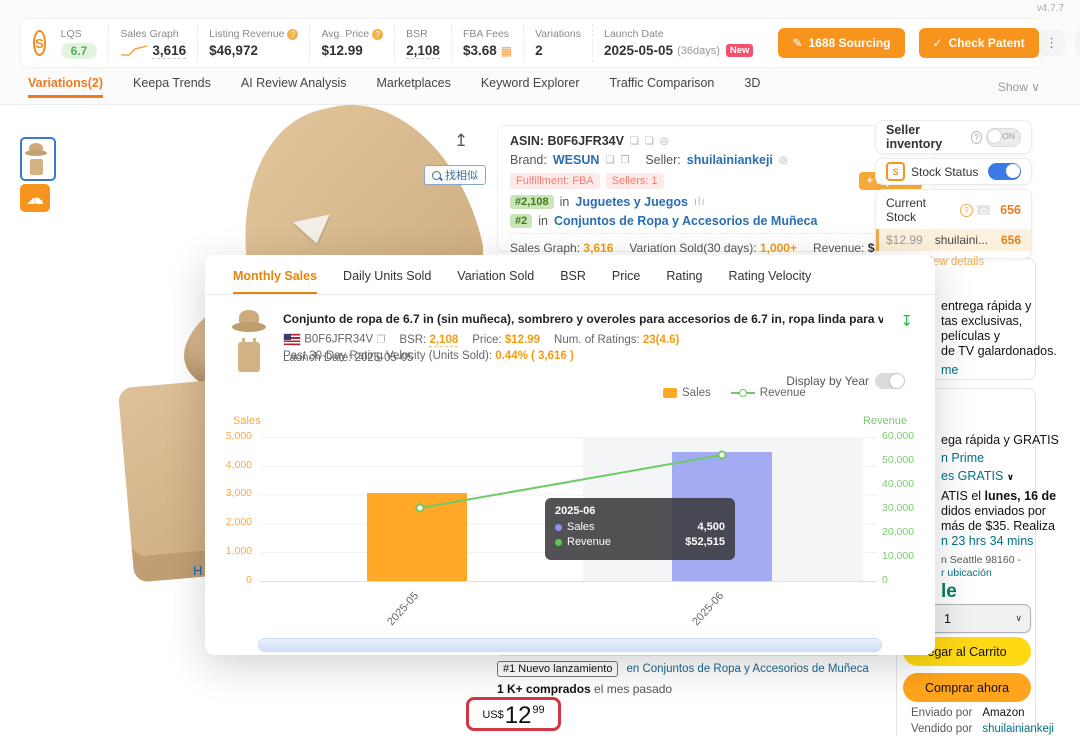 The width and height of the screenshot is (1080, 736). Describe the element at coordinates (562, 248) in the screenshot. I see `panel-sales-graph: Sales Graph: 3,616` at that location.